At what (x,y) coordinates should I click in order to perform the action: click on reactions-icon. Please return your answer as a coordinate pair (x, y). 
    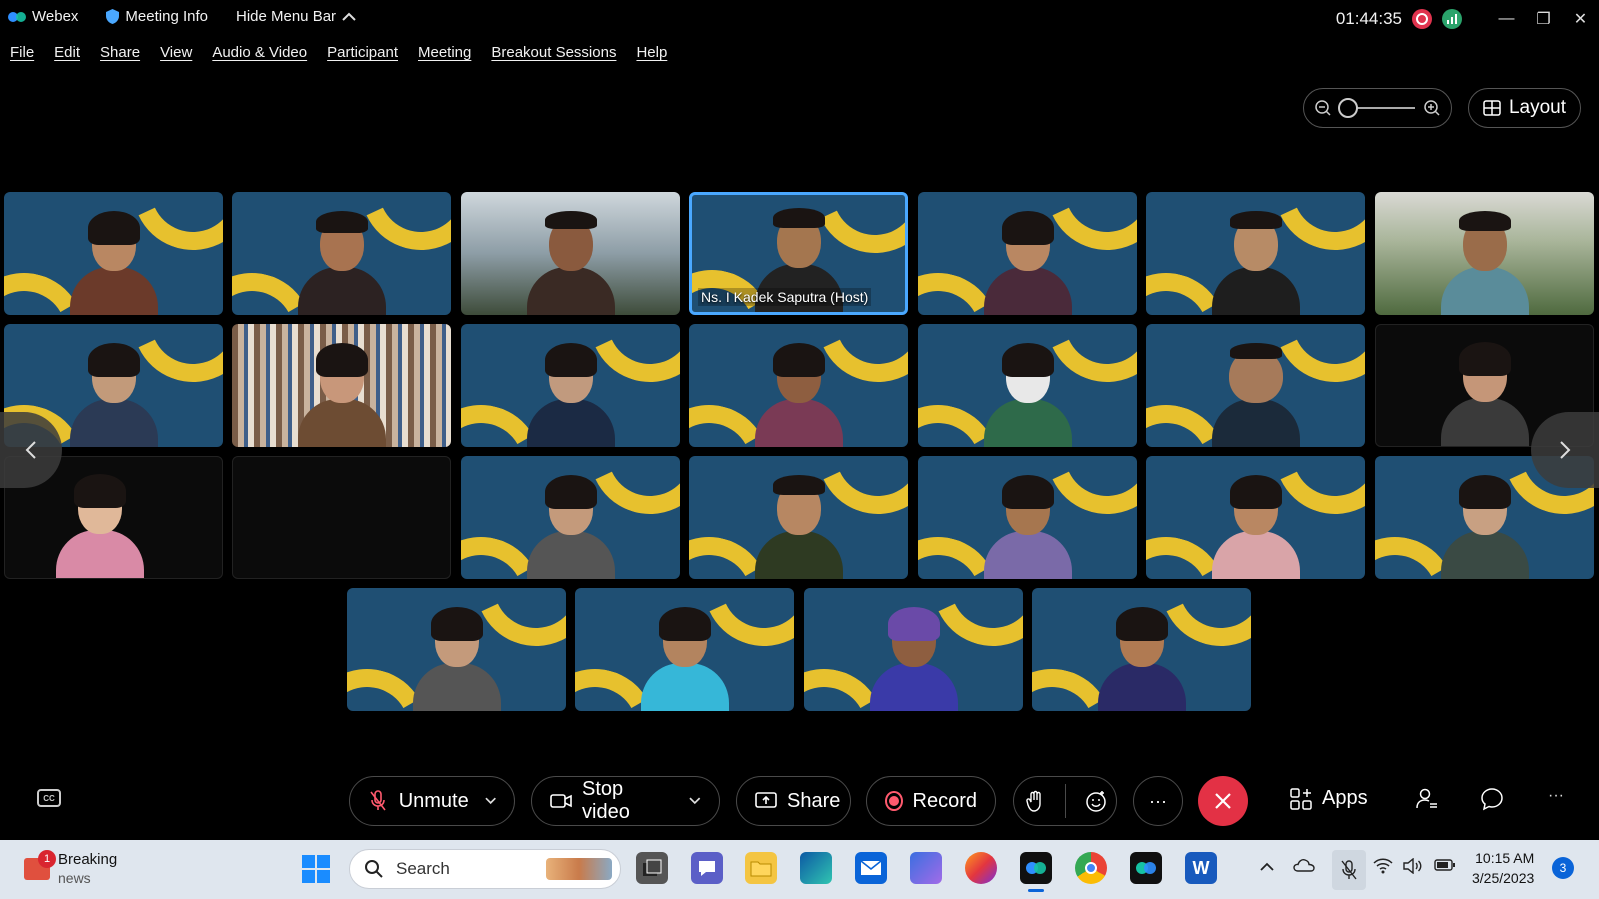
    Looking at the image, I should click on (1096, 801).